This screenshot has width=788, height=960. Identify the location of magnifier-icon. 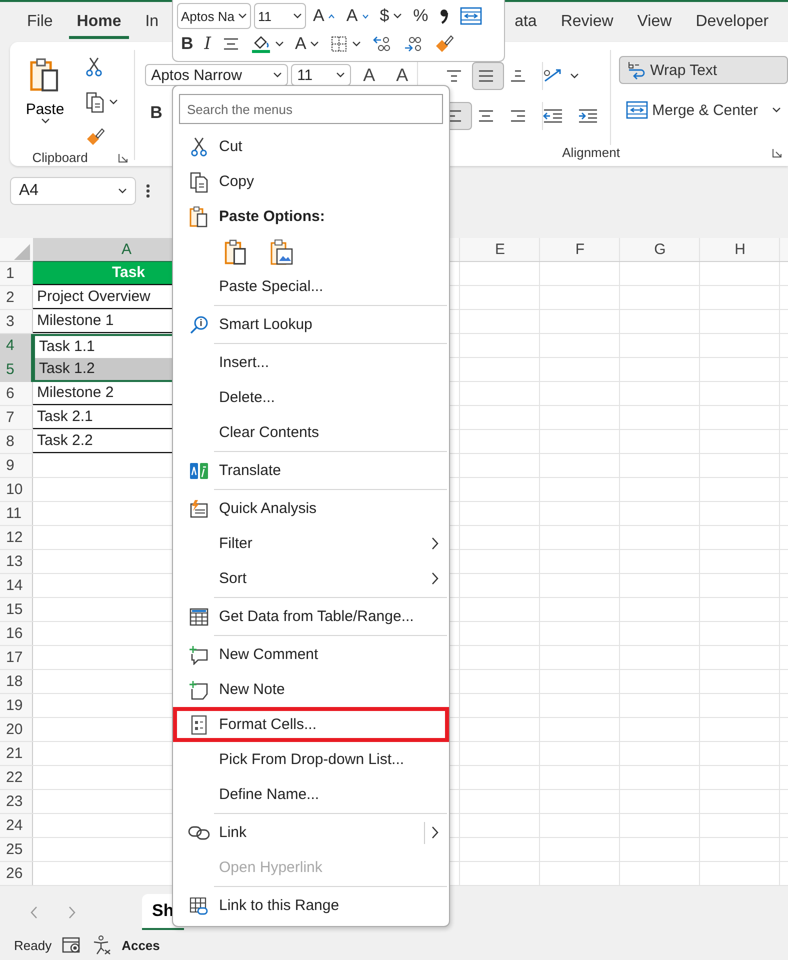
(199, 324).